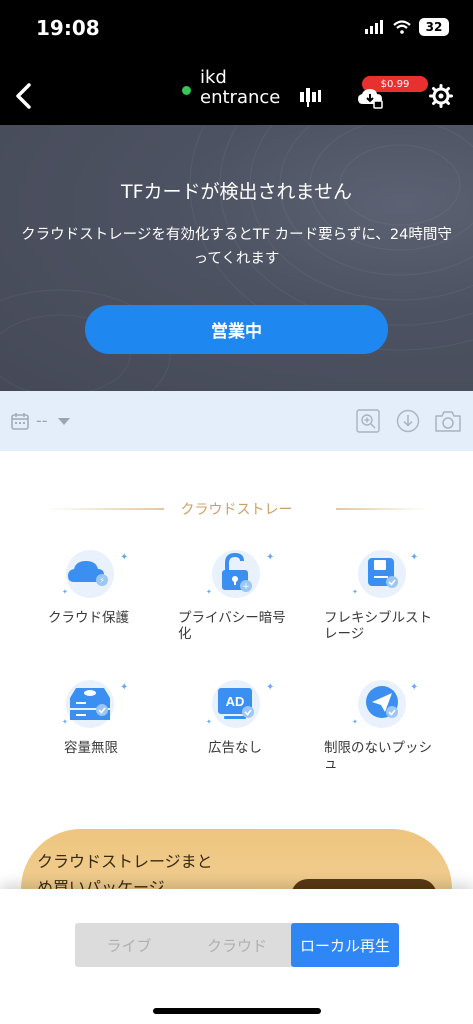 This screenshot has height=1024, width=473. Describe the element at coordinates (68, 28) in the screenshot. I see `status-time: 19:08` at that location.